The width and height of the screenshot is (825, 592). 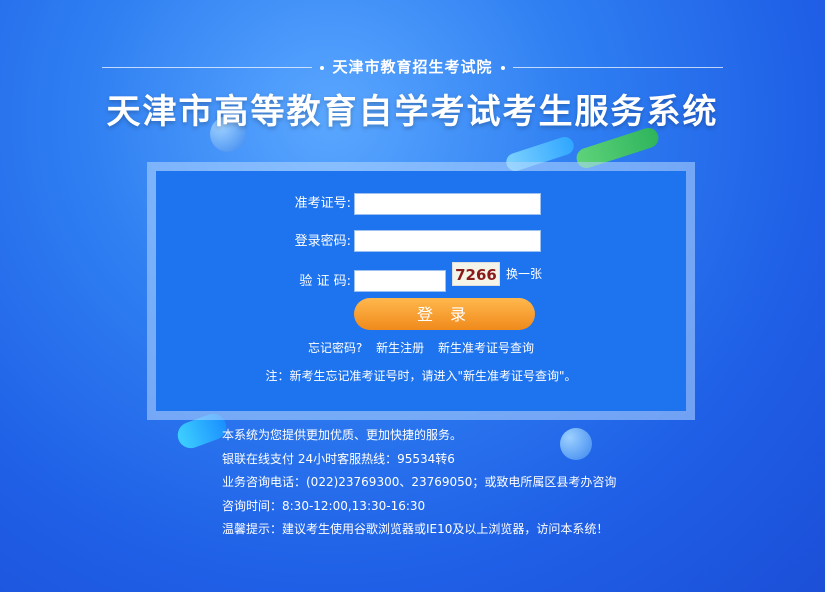 I want to click on captcha-image: 7266, so click(x=476, y=274).